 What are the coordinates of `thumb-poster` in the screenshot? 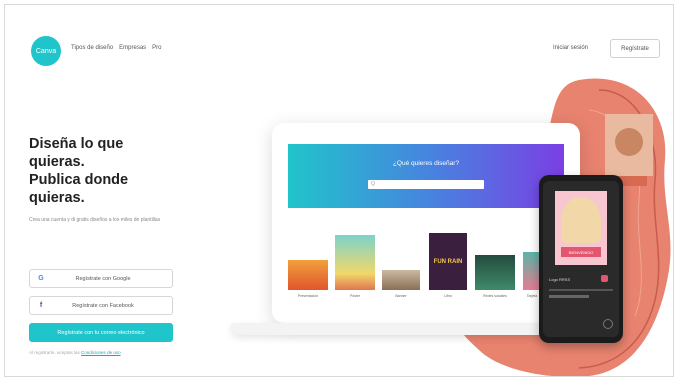 It's located at (355, 262).